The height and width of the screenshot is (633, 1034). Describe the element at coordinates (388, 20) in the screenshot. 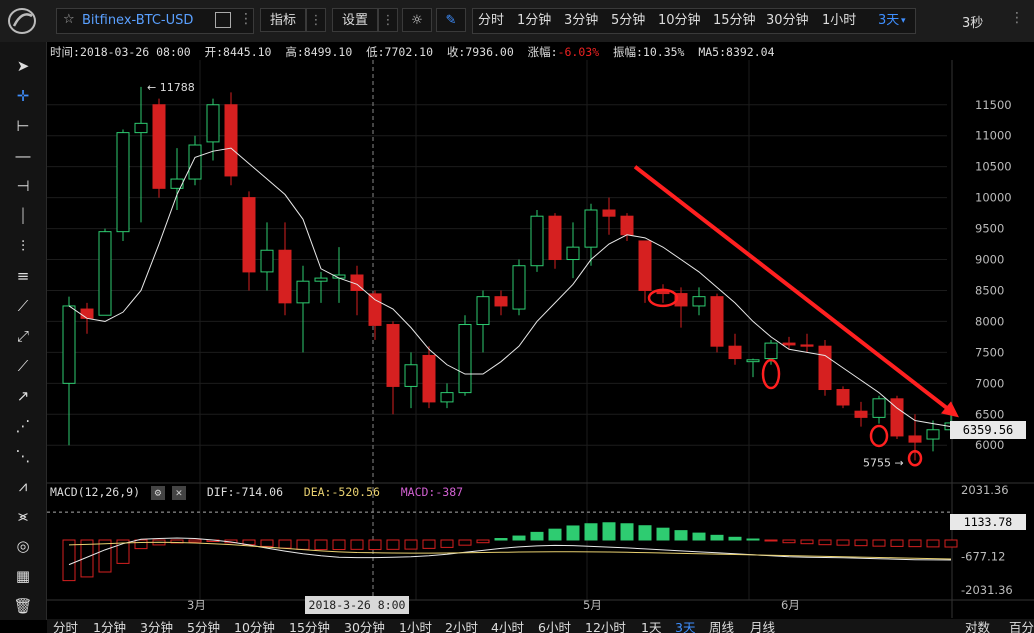

I see `settings-more-icon: ⋮` at that location.